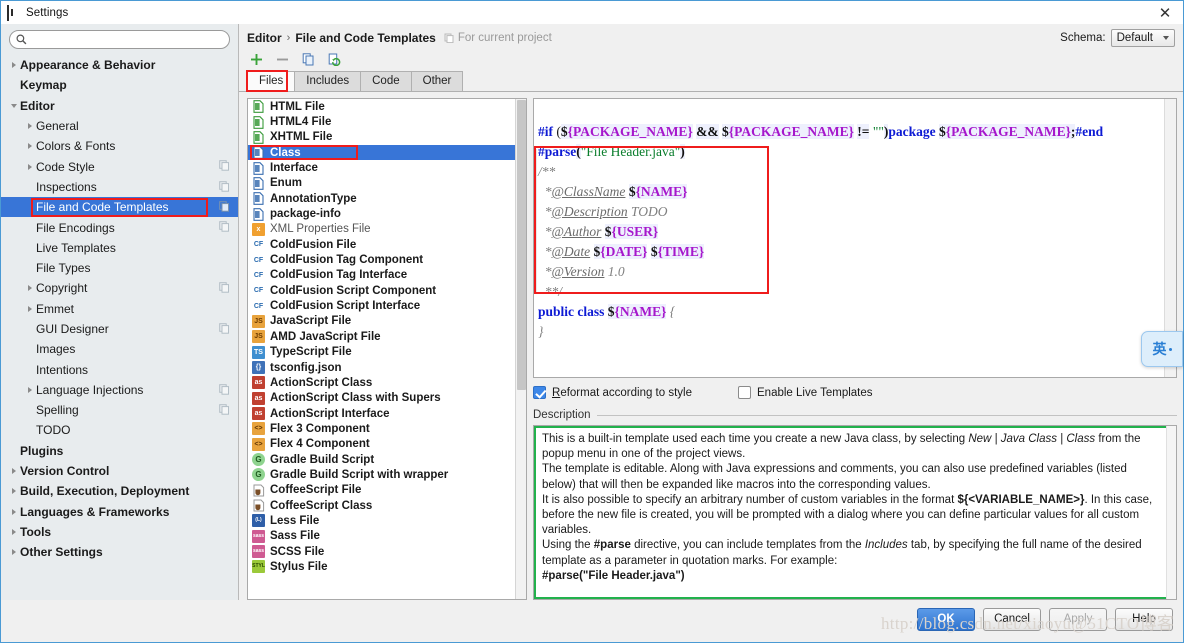  What do you see at coordinates (119, 512) in the screenshot?
I see `sidebar-item-languages-frameworks: Languages & Frameworks` at bounding box center [119, 512].